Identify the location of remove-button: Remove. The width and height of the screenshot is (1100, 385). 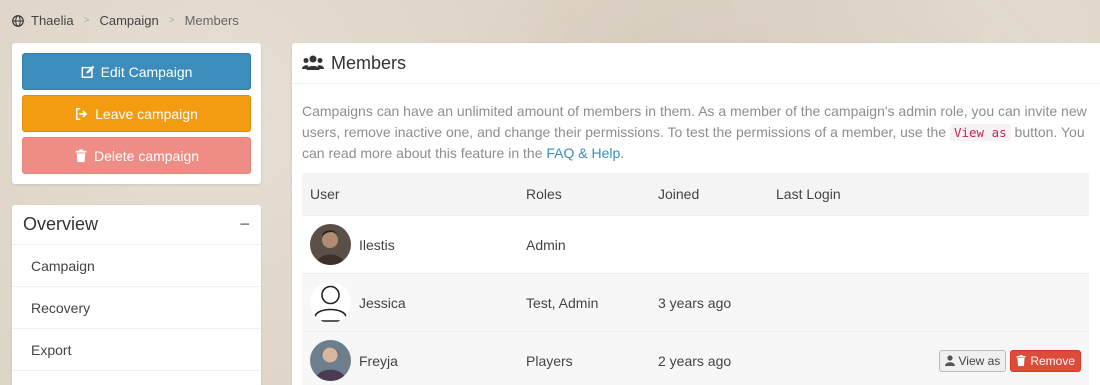
(1045, 360).